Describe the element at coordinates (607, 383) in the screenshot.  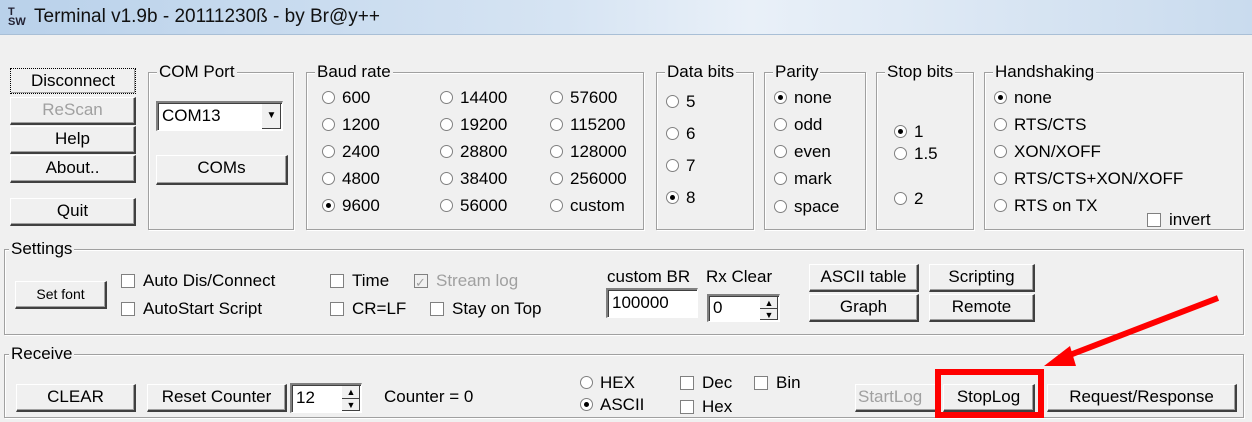
I see `hex-radio: HEX` at that location.